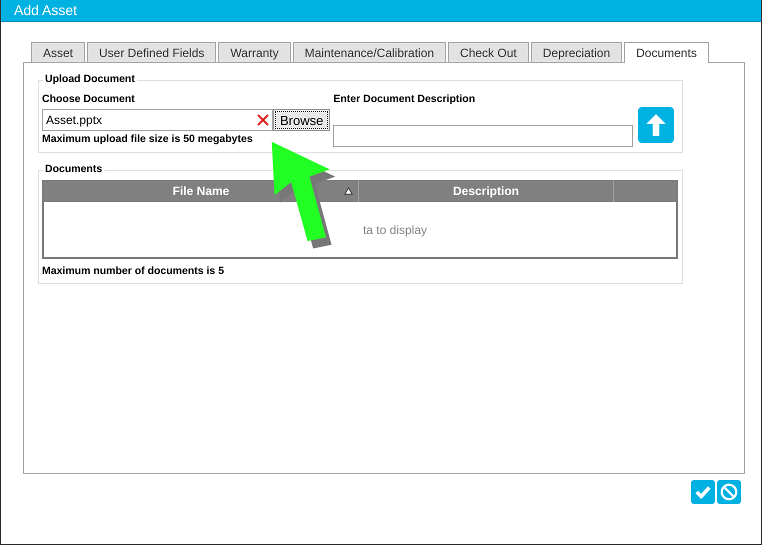 Image resolution: width=762 pixels, height=545 pixels. I want to click on upload-button, so click(656, 125).